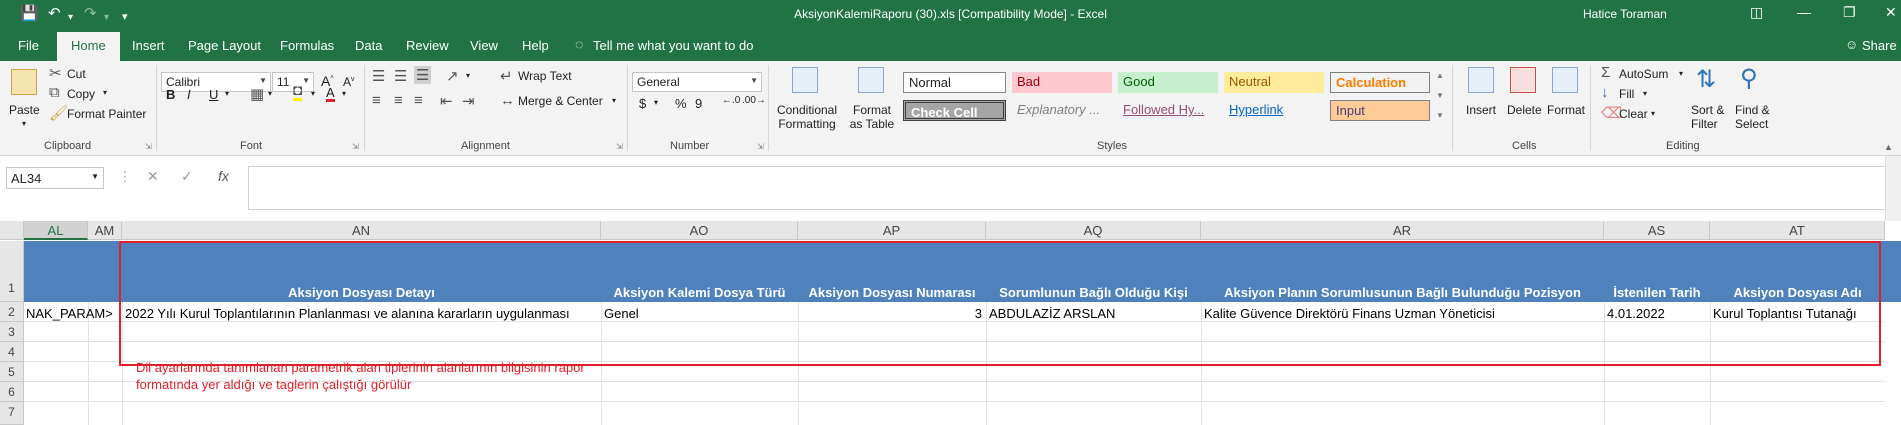 This screenshot has width=1901, height=425. I want to click on row-header-4: 4, so click(12, 352).